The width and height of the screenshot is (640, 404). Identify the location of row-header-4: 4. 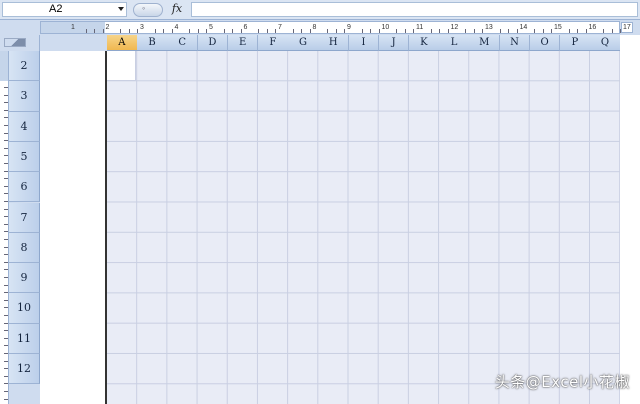
(24, 126).